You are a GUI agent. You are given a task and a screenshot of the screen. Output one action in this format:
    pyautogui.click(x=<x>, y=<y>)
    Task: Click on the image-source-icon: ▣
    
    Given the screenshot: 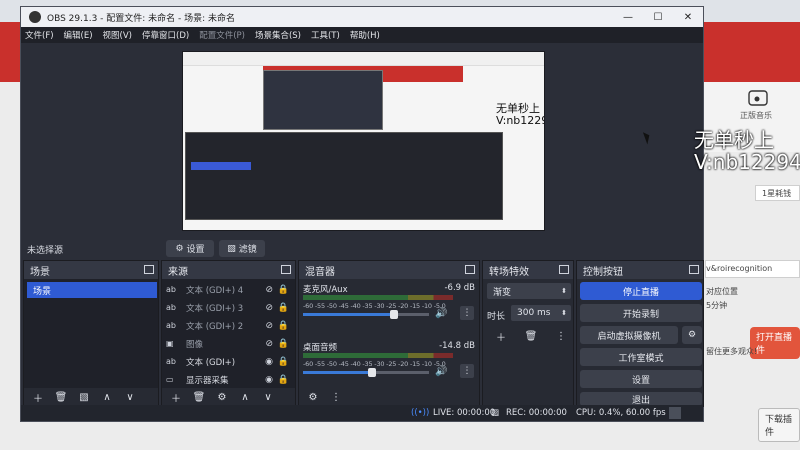 What is the action you would take?
    pyautogui.click(x=170, y=343)
    